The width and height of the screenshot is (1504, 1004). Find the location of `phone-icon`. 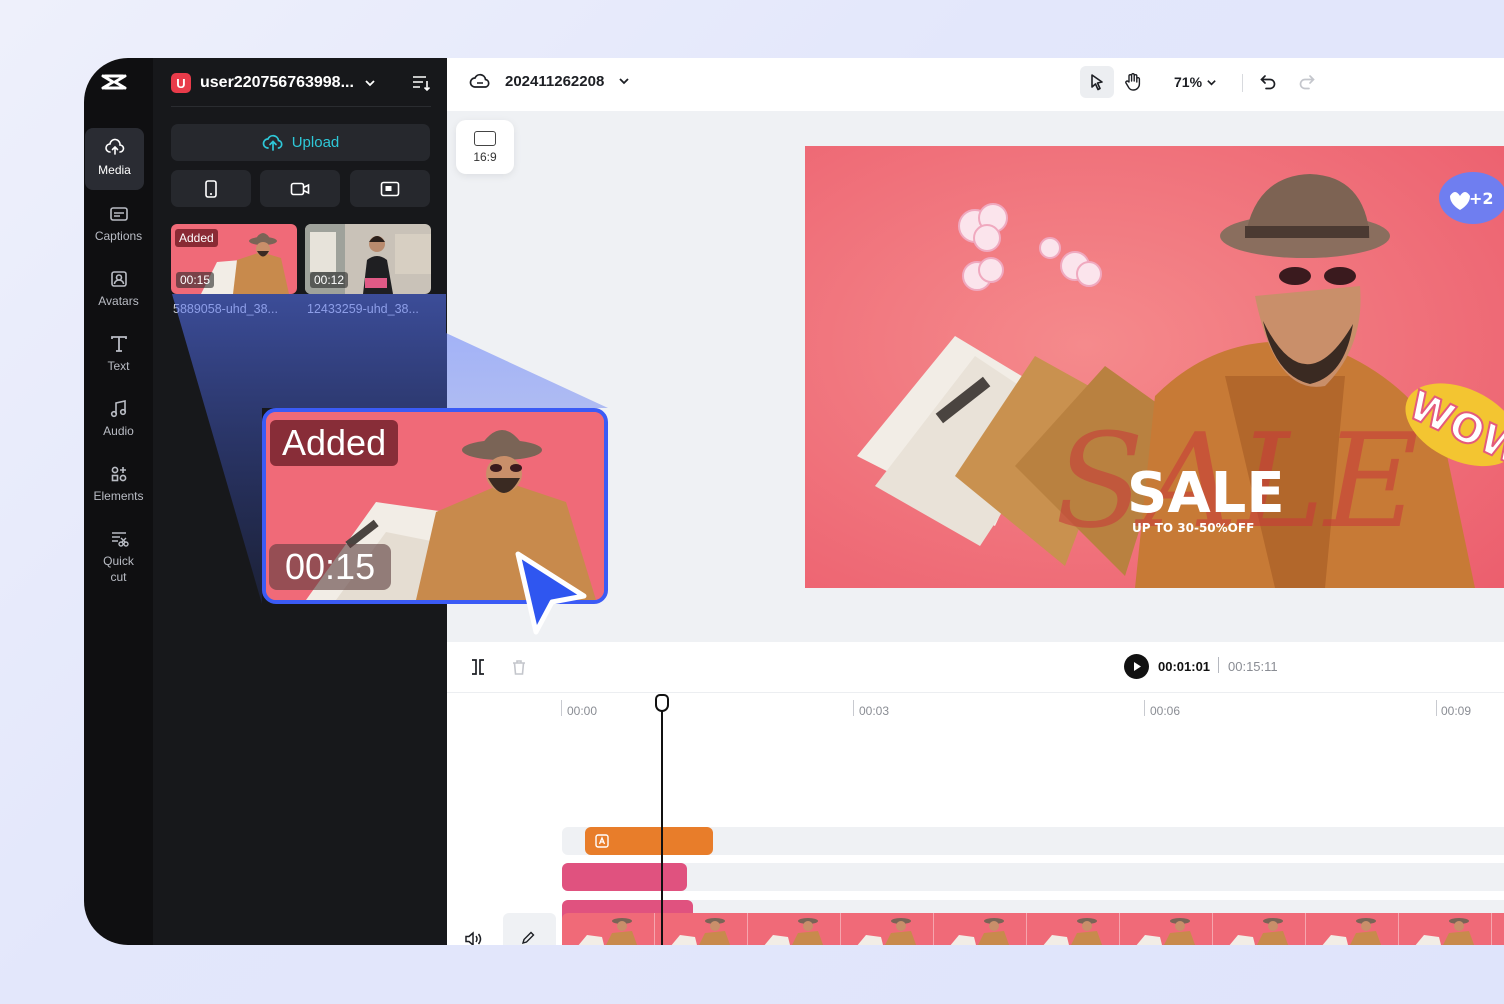

phone-icon is located at coordinates (211, 188).